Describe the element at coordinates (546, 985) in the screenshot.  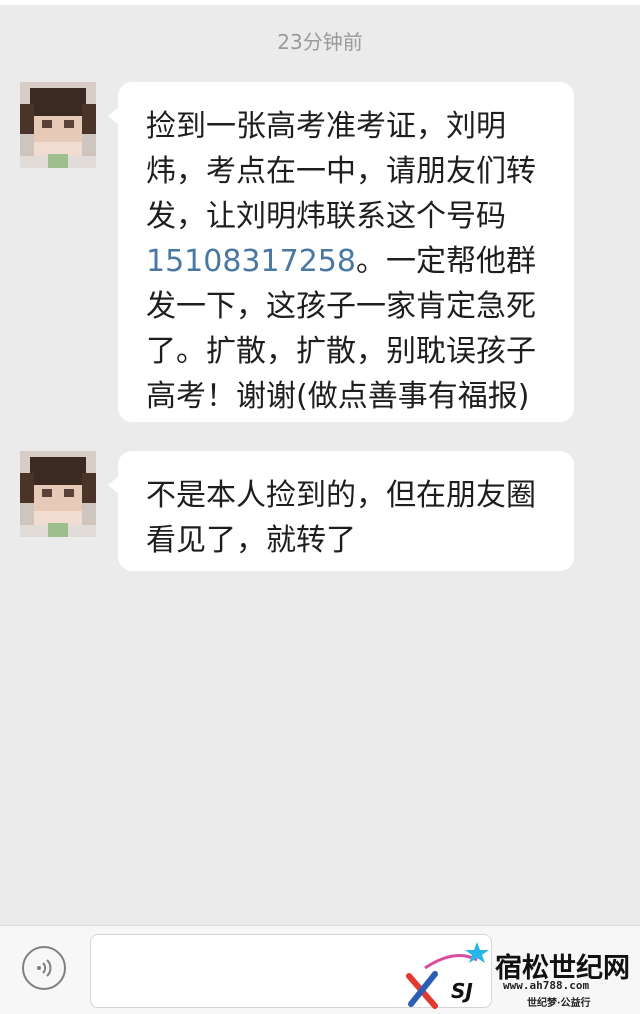
I see `watermark-url: www.ah788.com` at that location.